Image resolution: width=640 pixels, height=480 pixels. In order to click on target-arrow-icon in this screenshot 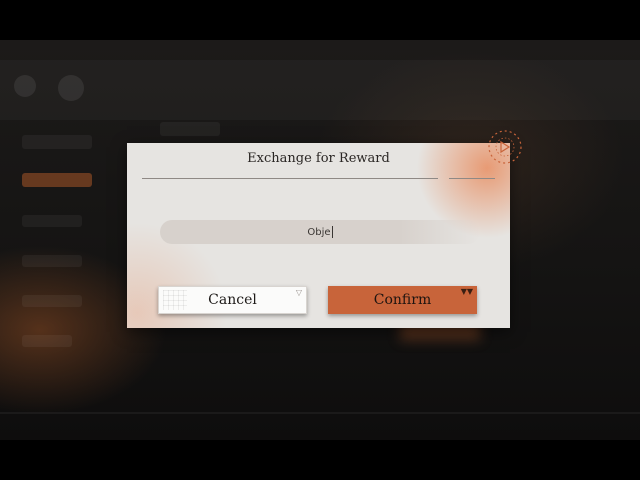, I will do `click(505, 147)`.